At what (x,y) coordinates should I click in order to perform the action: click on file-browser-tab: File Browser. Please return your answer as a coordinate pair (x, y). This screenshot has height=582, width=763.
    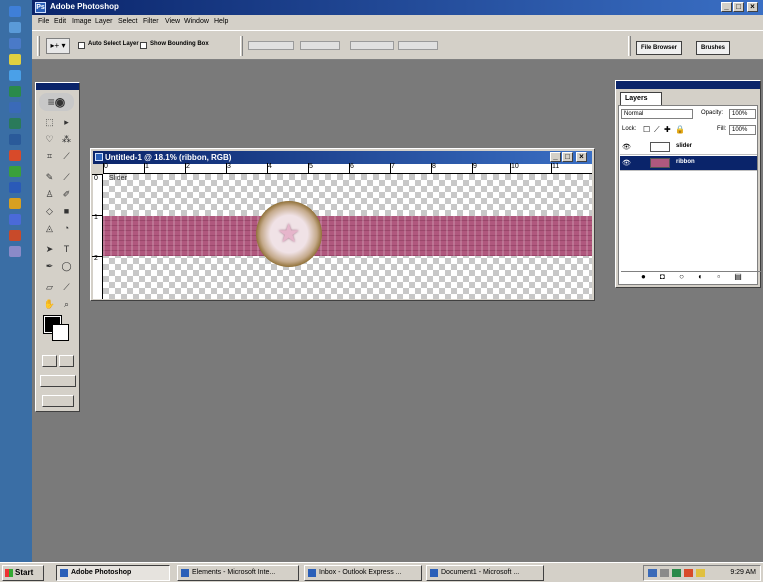
    Looking at the image, I should click on (659, 48).